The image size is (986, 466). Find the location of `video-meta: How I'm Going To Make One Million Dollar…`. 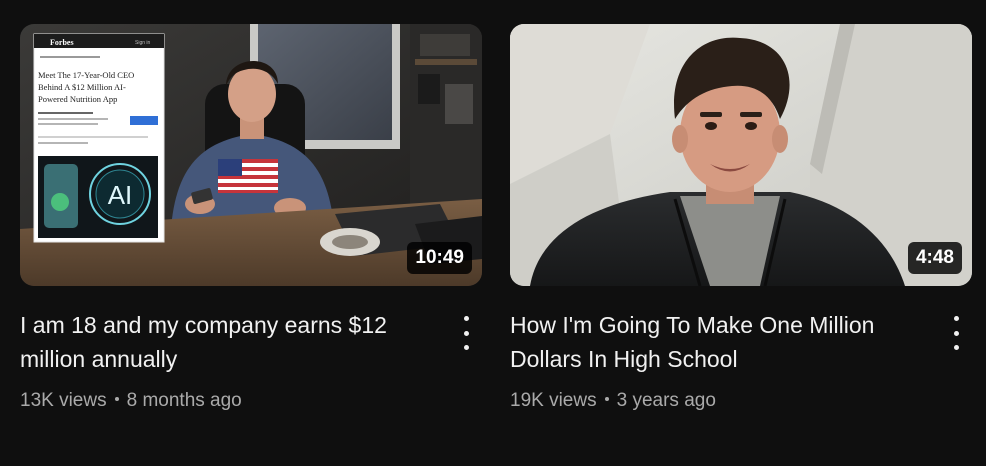

video-meta: How I'm Going To Make One Million Dollar… is located at coordinates (741, 361).